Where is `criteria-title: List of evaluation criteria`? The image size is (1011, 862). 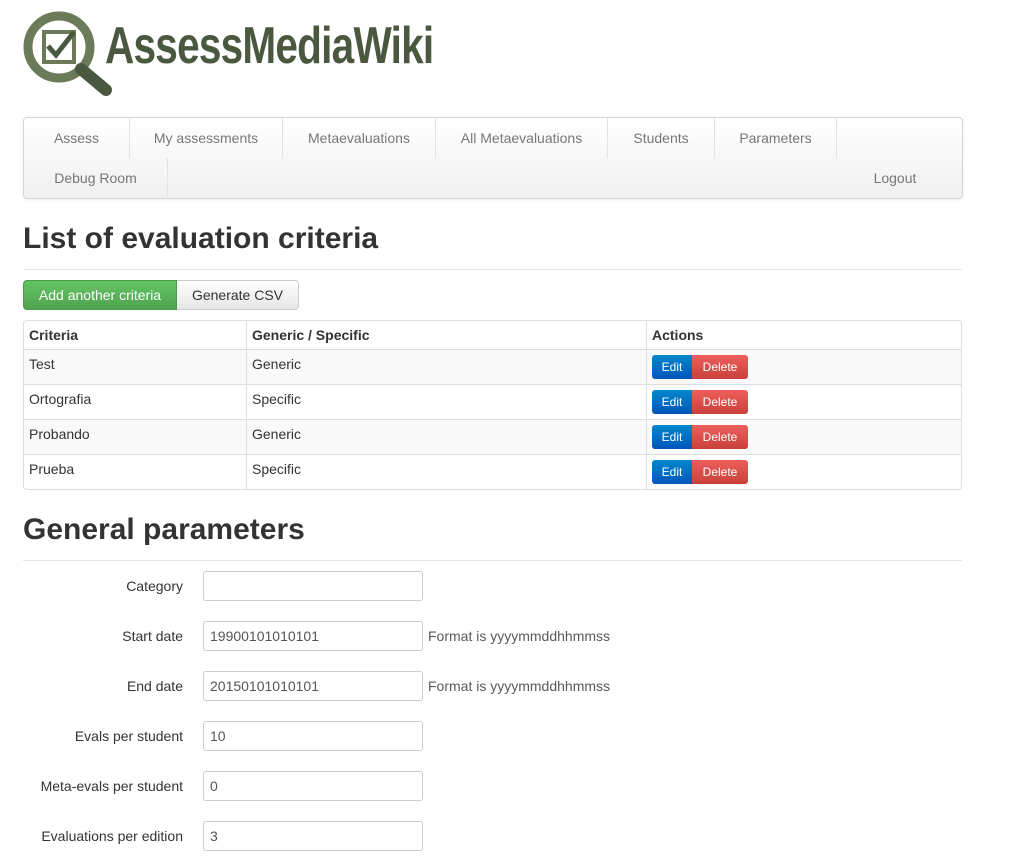
criteria-title: List of evaluation criteria is located at coordinates (201, 238).